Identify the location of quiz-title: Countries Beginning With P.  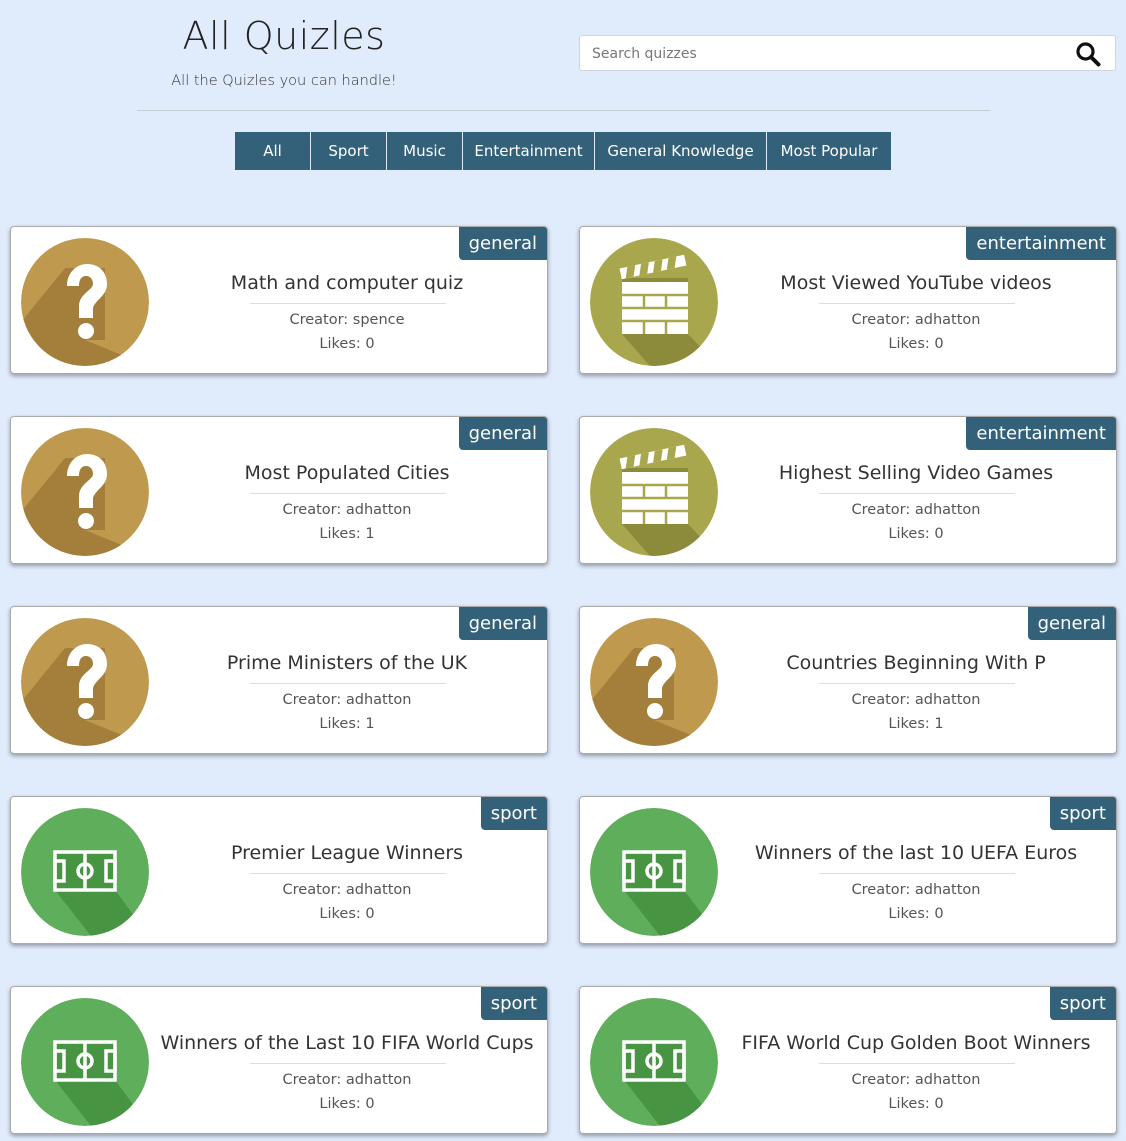
(916, 663).